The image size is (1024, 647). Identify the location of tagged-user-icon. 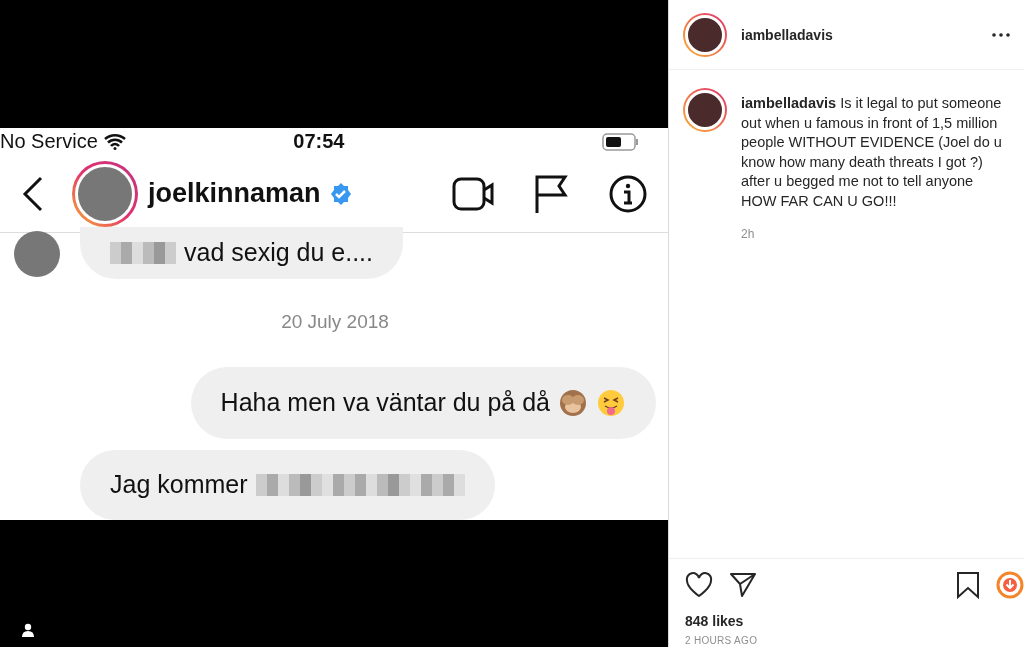
(28, 630).